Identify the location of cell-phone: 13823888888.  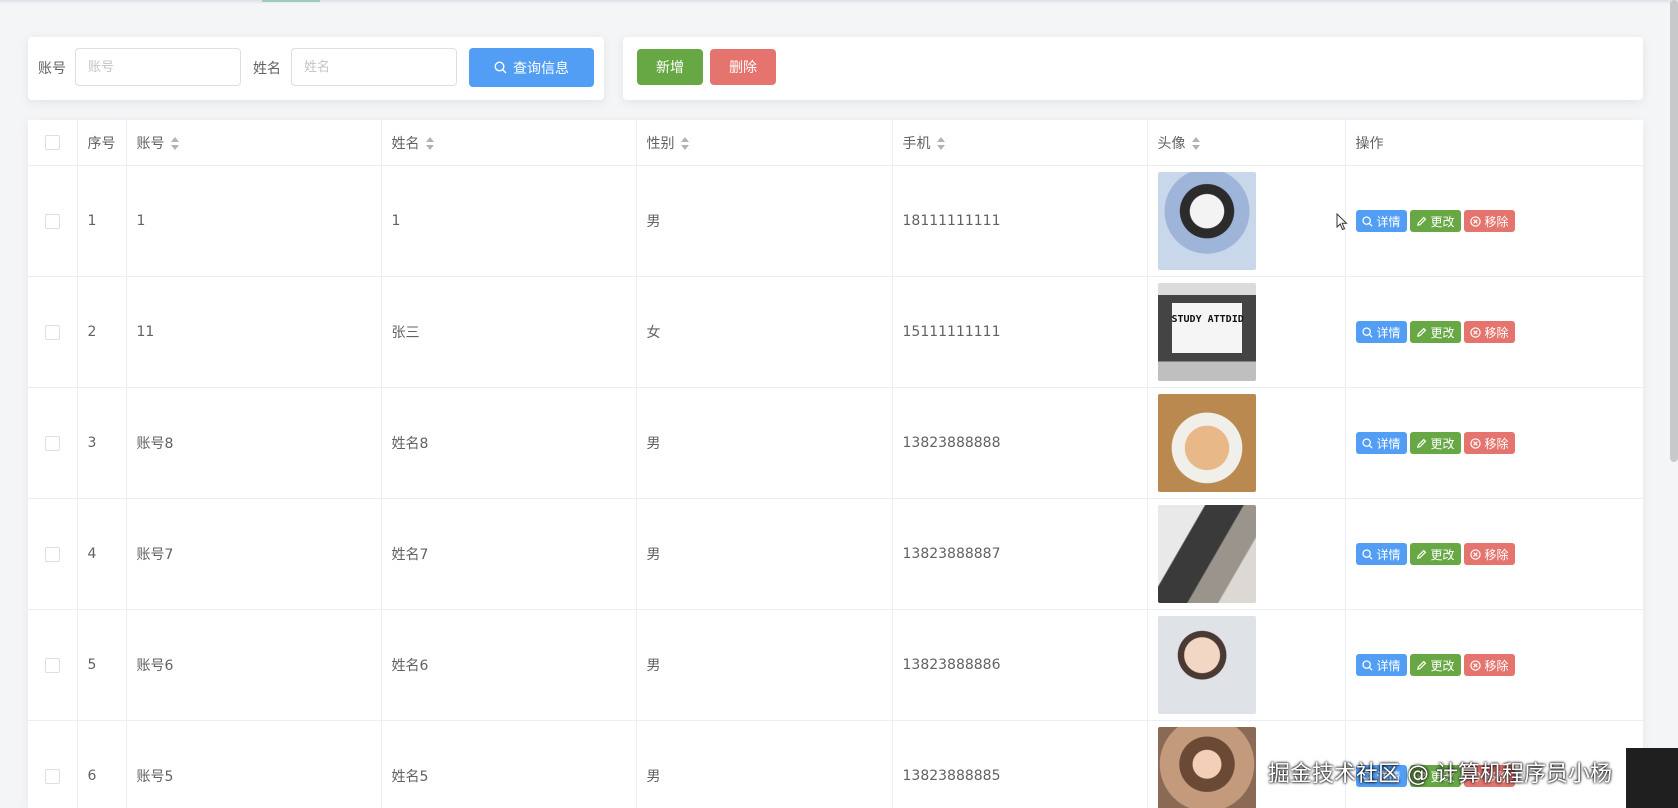
(1020, 443).